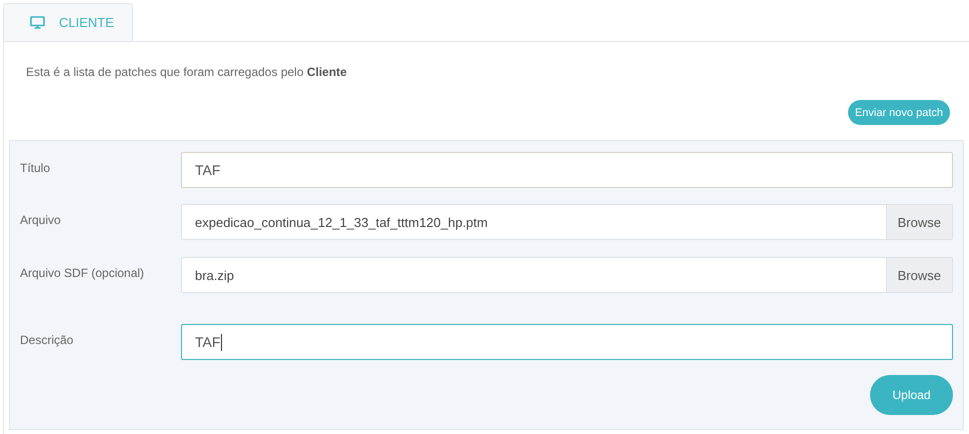 This screenshot has width=969, height=434. Describe the element at coordinates (83, 273) in the screenshot. I see `field-label: Arquivo SDF (opcional)` at that location.